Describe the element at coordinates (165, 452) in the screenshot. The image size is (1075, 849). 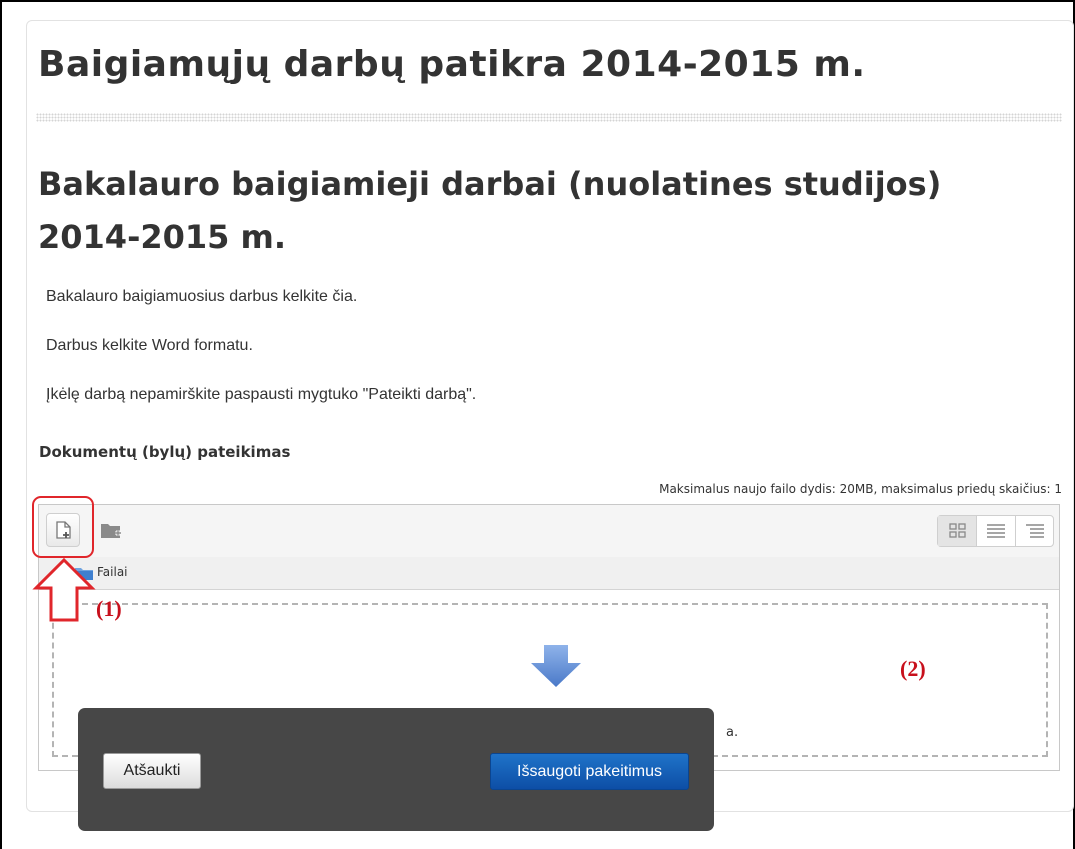
I see `submission-section-label: Dokumentų (bylų) pateikimas` at that location.